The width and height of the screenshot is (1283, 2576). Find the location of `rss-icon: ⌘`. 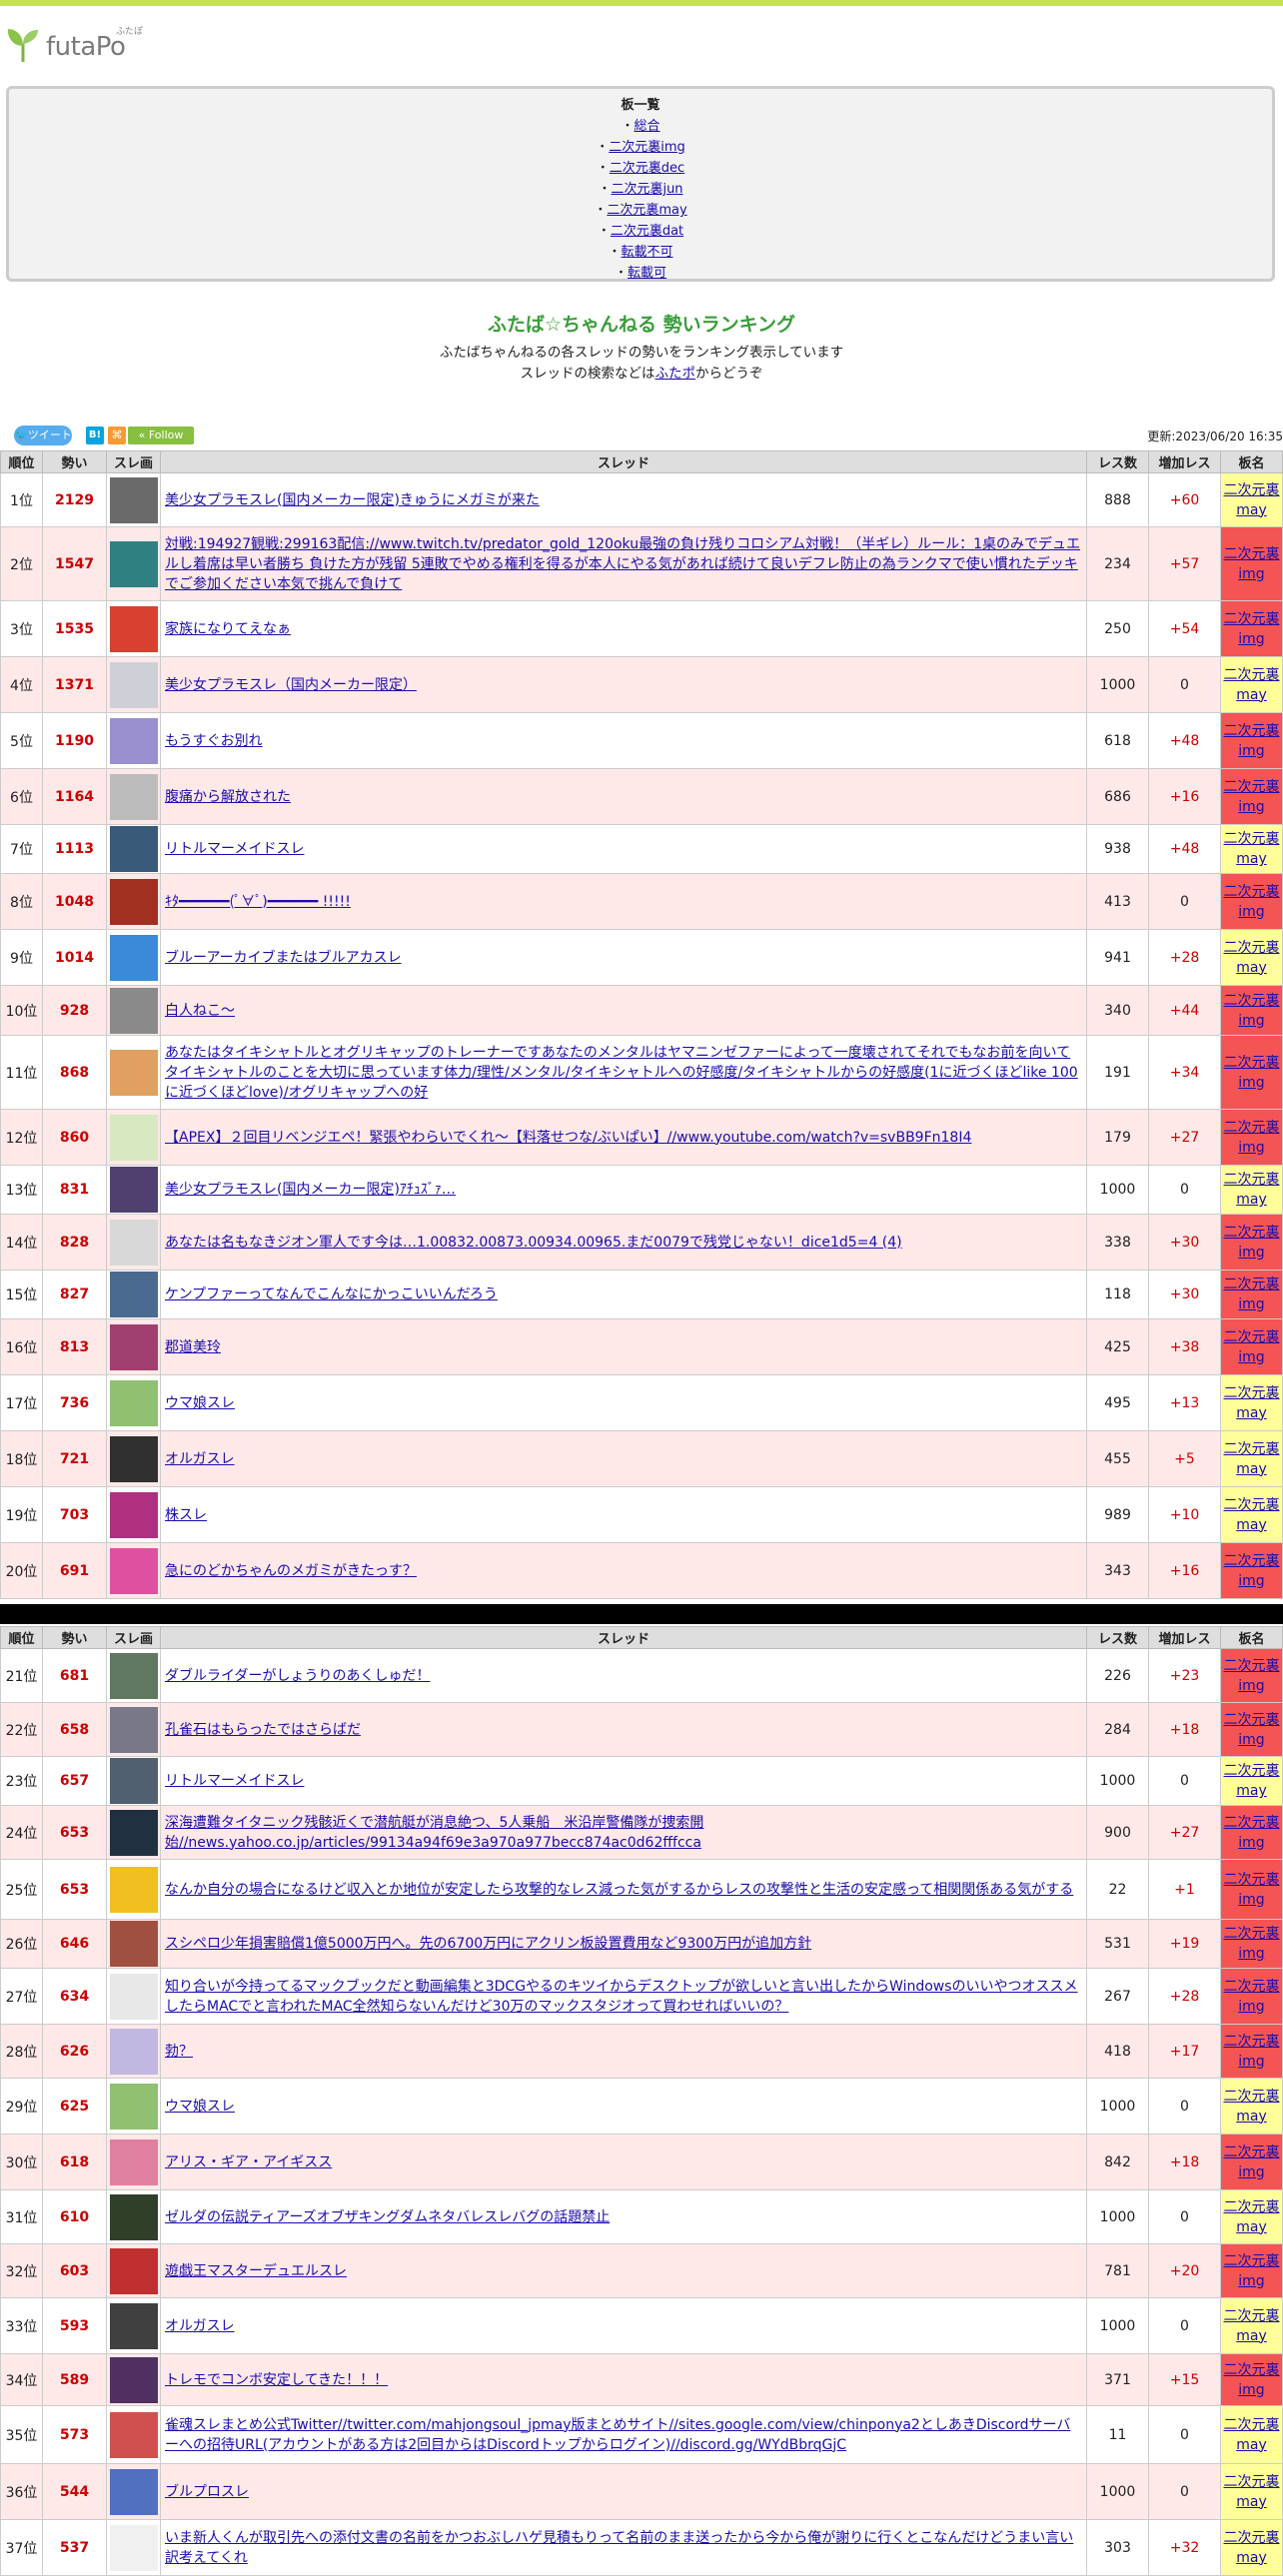

rss-icon: ⌘ is located at coordinates (117, 436).